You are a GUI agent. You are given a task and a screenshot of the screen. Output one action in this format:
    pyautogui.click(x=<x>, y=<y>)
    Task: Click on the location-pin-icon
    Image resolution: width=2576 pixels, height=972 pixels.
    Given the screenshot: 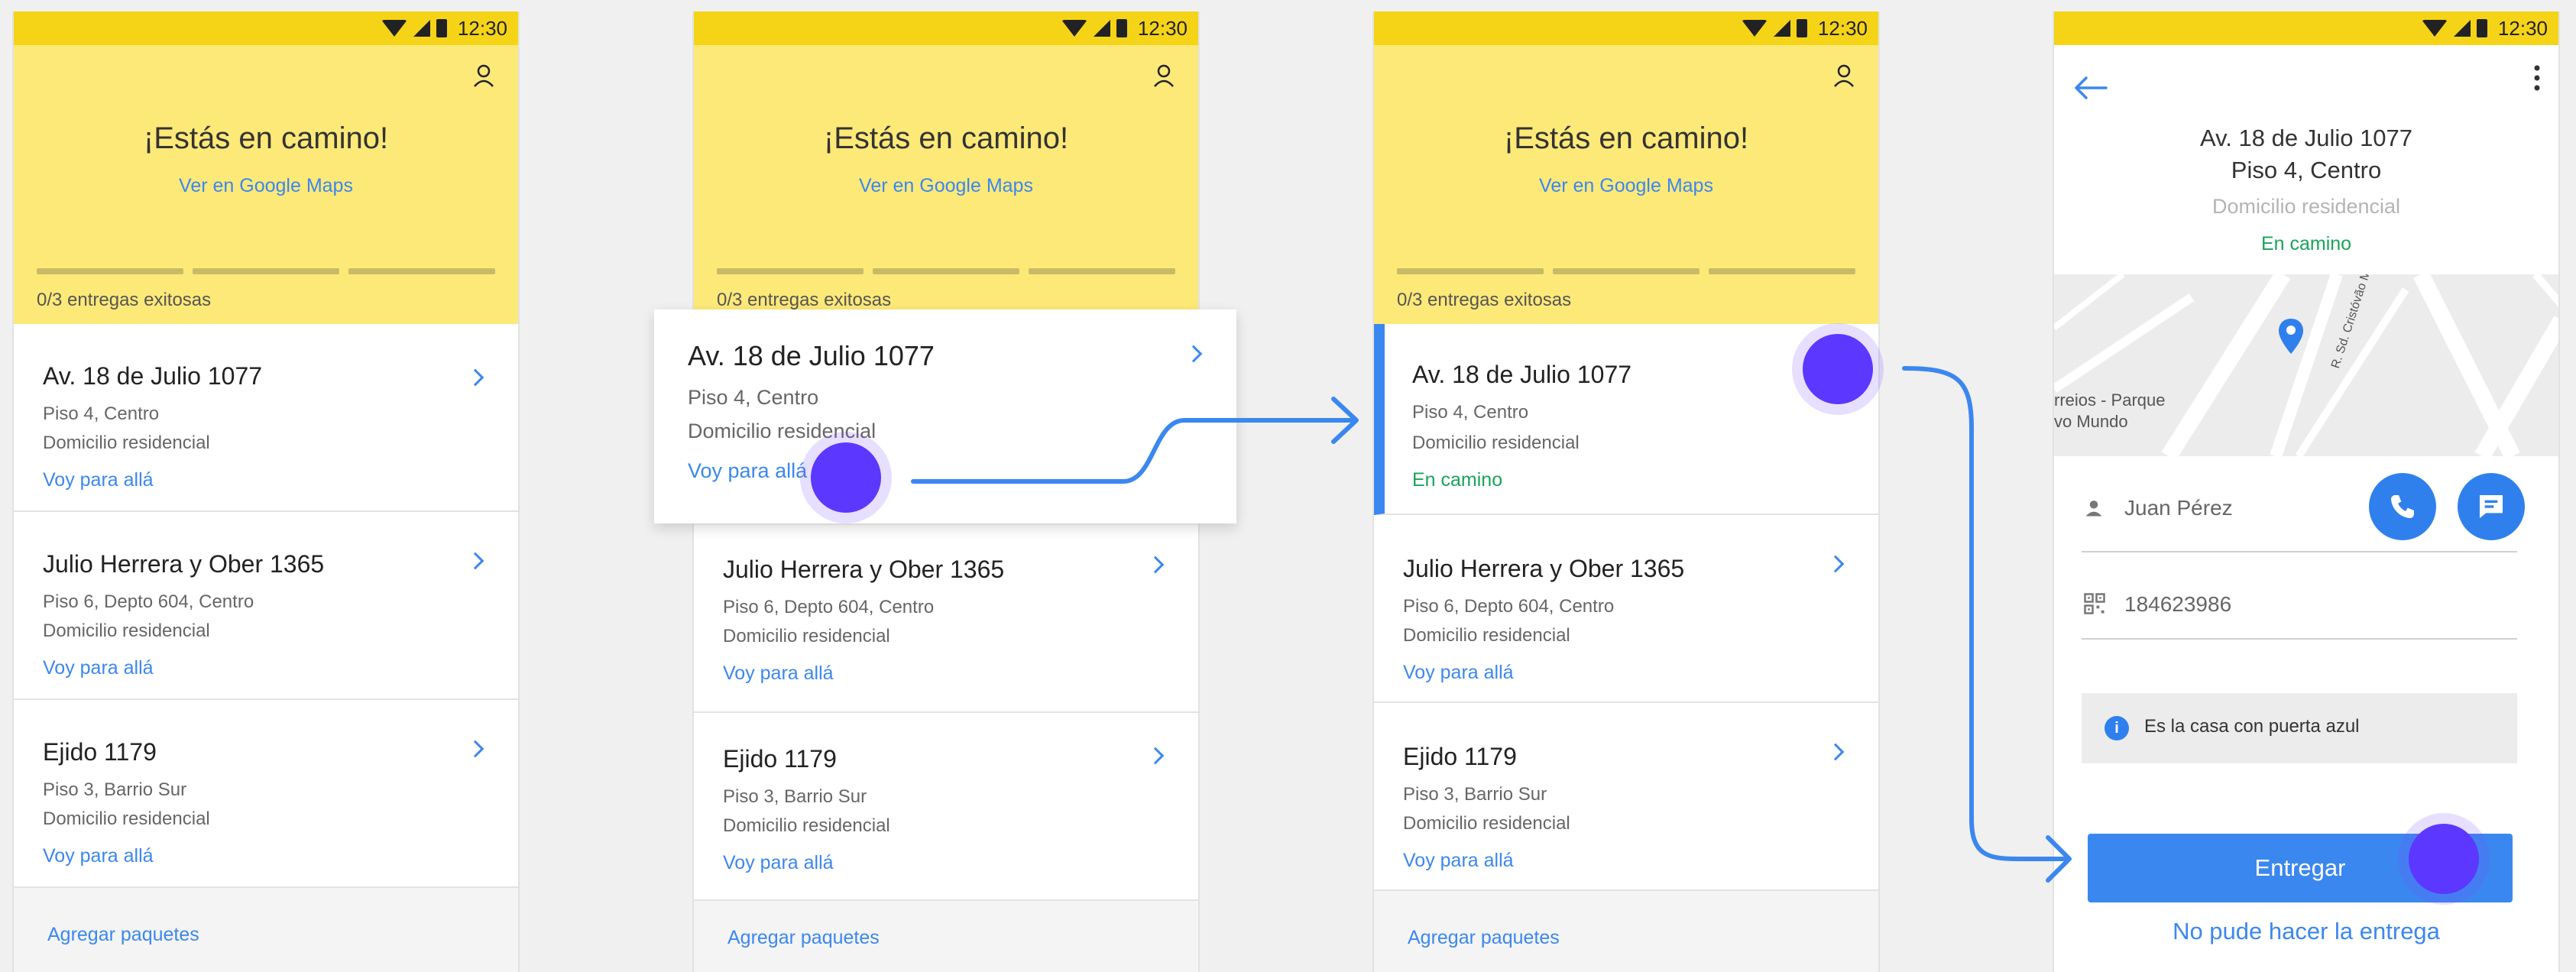 What is the action you would take?
    pyautogui.click(x=2291, y=336)
    